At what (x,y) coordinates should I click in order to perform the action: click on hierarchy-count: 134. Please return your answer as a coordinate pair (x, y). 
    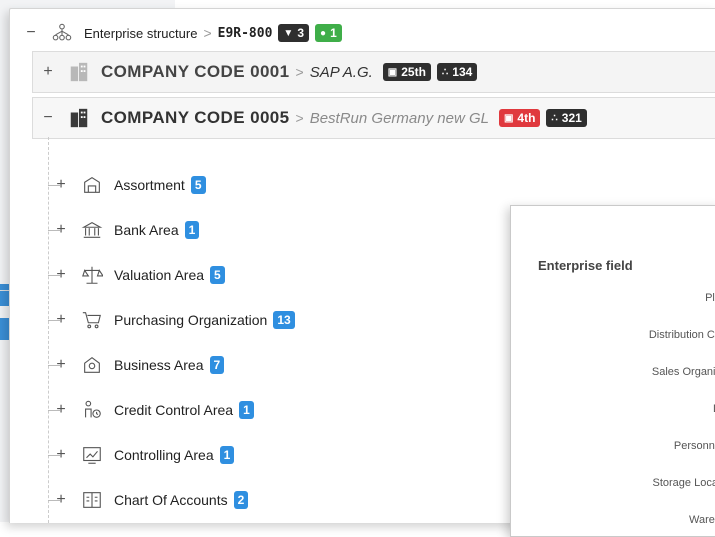
    Looking at the image, I should click on (462, 72).